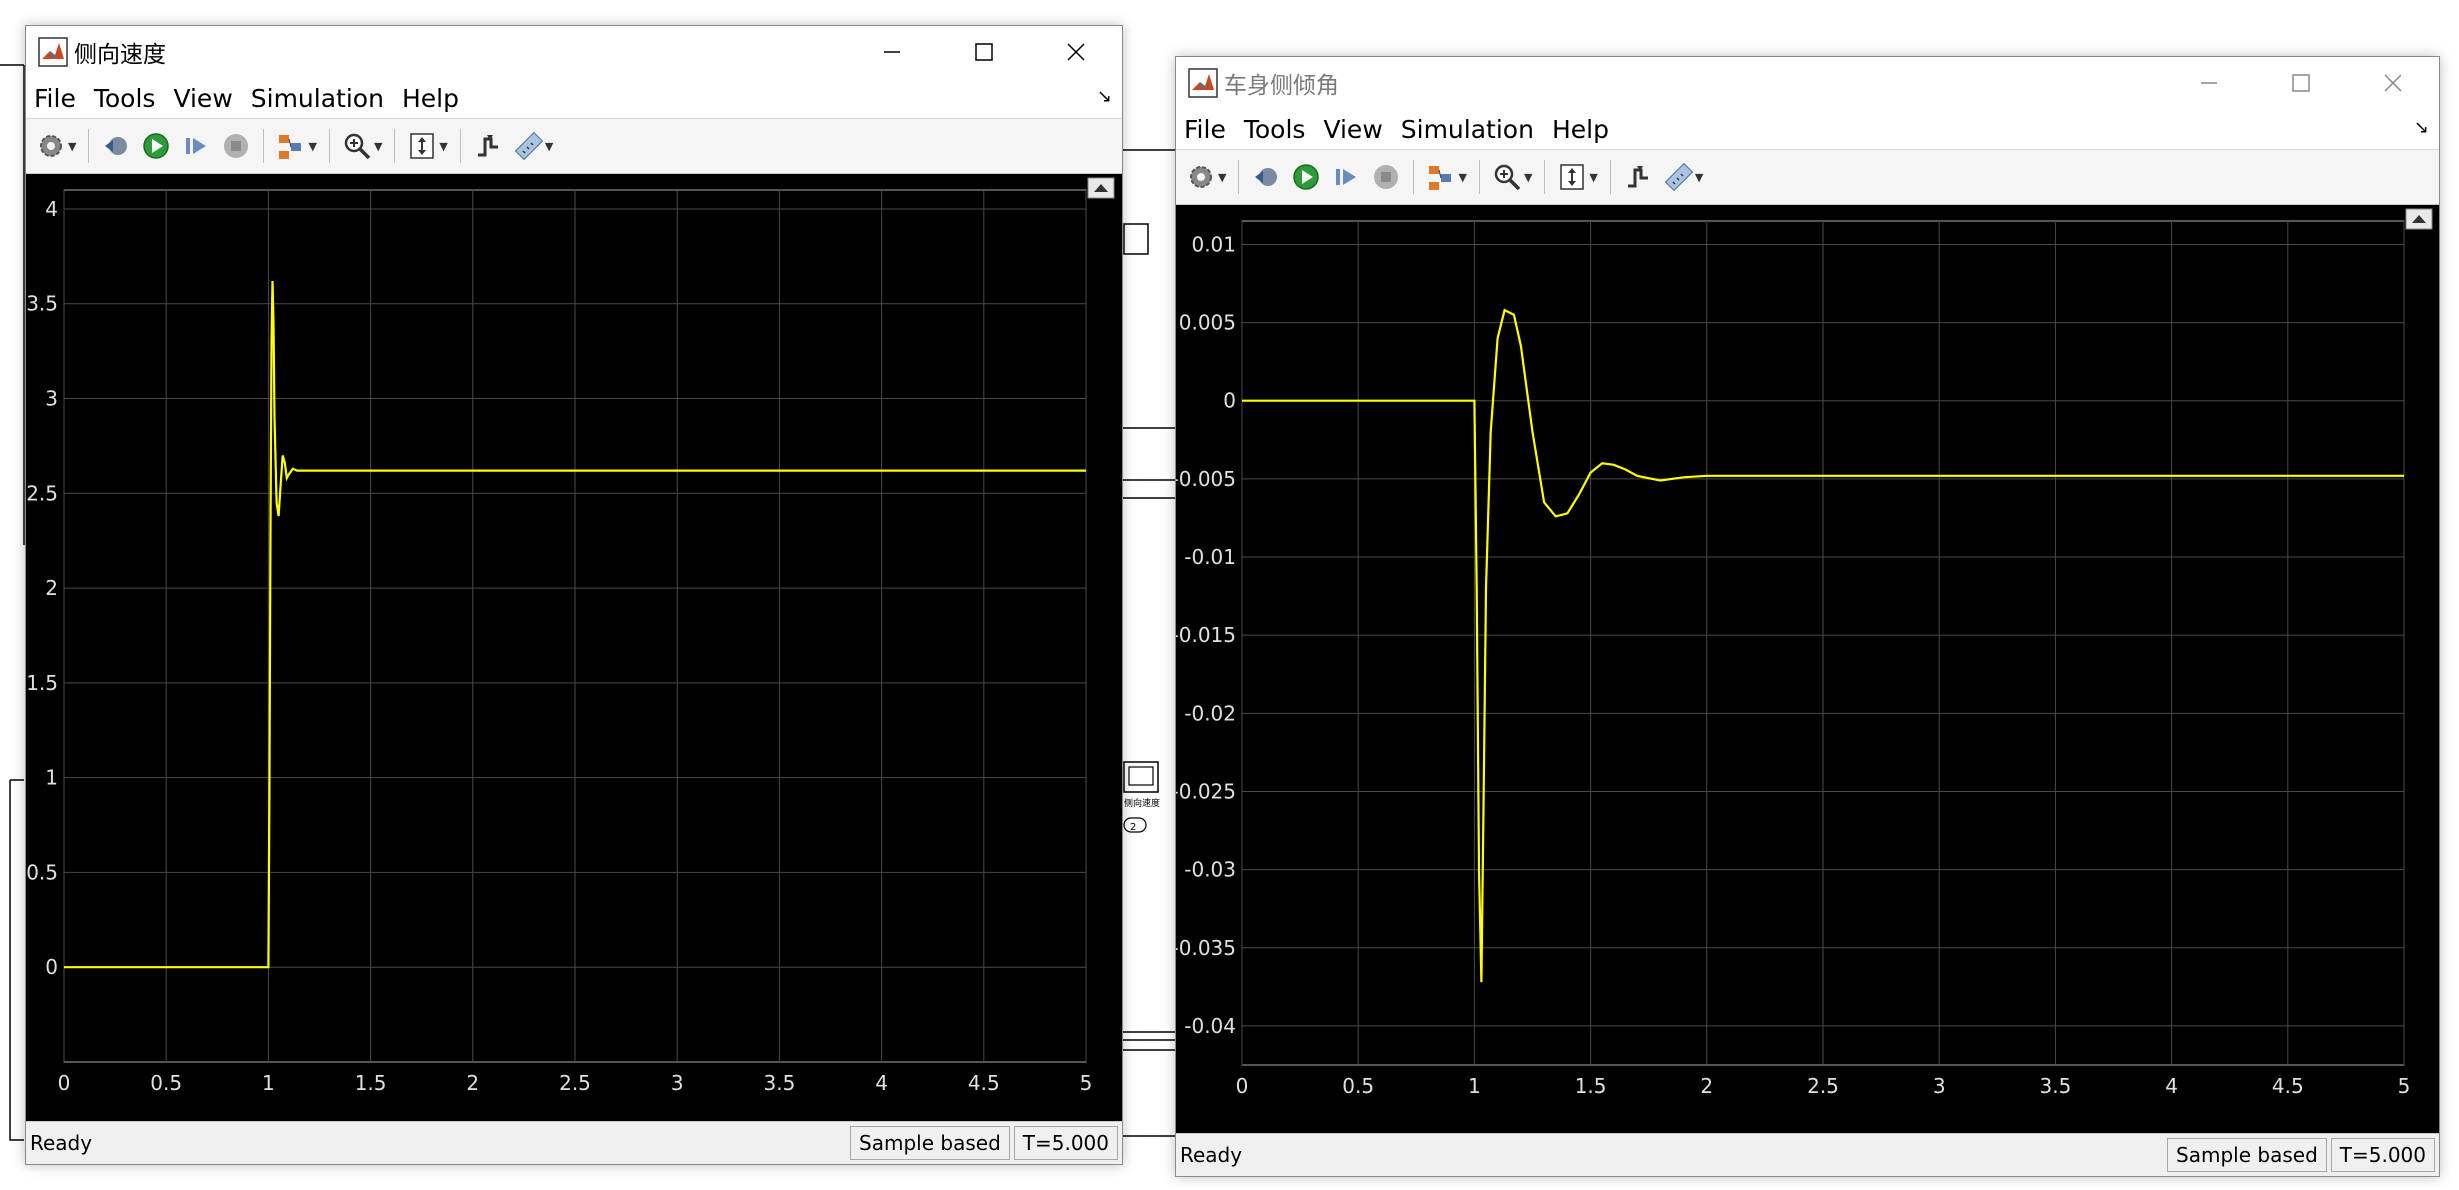 The width and height of the screenshot is (2459, 1190). What do you see at coordinates (1207, 323) in the screenshot?
I see `y-tick-label: 0.005` at bounding box center [1207, 323].